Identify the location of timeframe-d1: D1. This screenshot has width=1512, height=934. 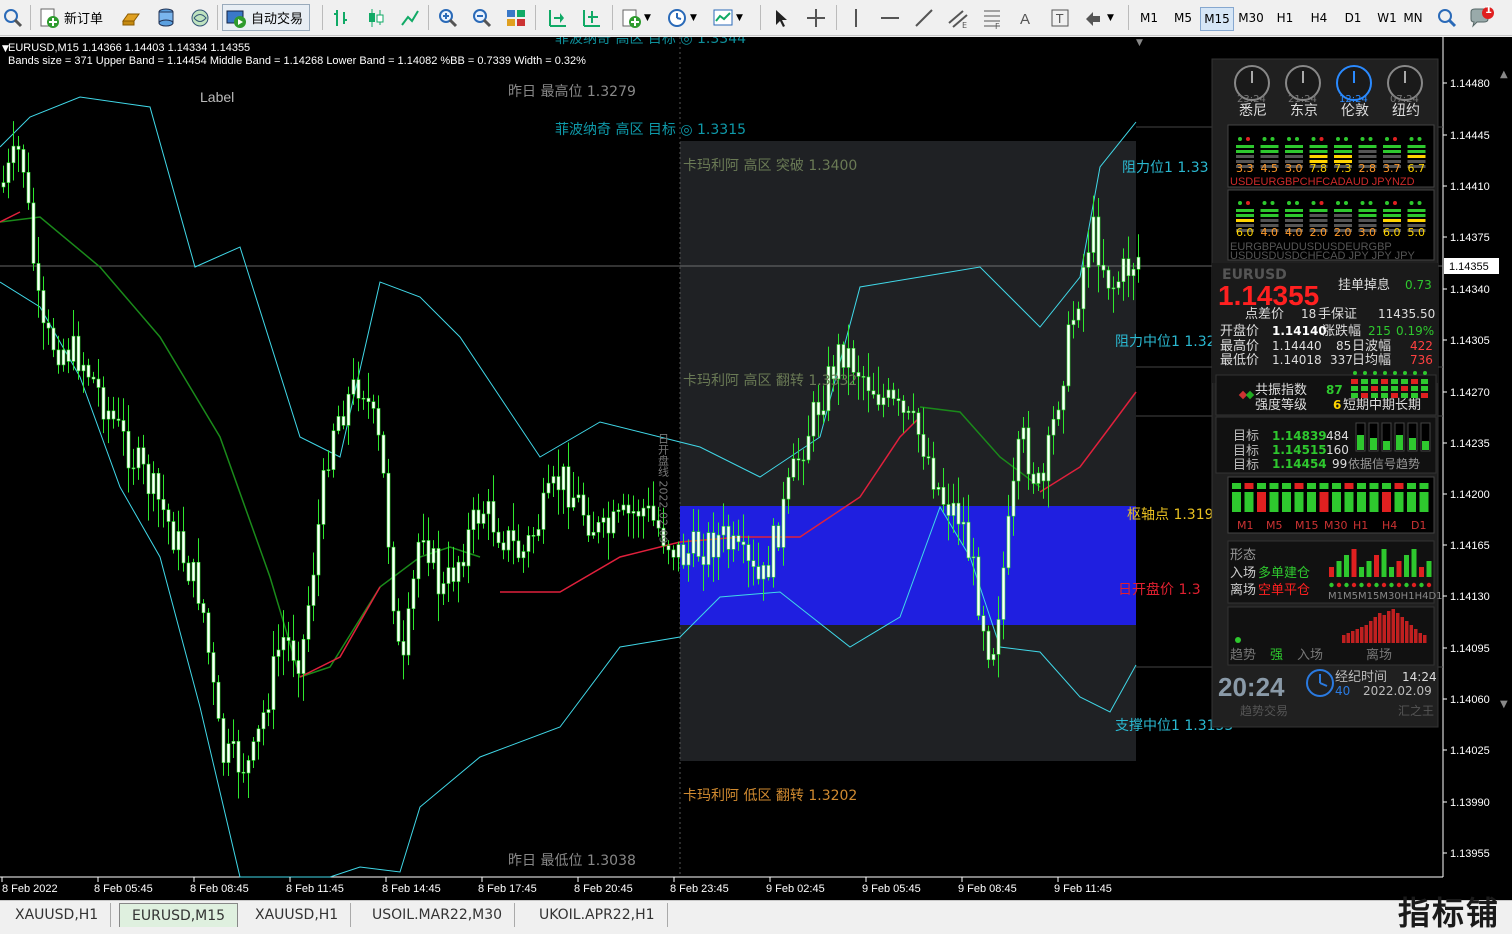
(1353, 18).